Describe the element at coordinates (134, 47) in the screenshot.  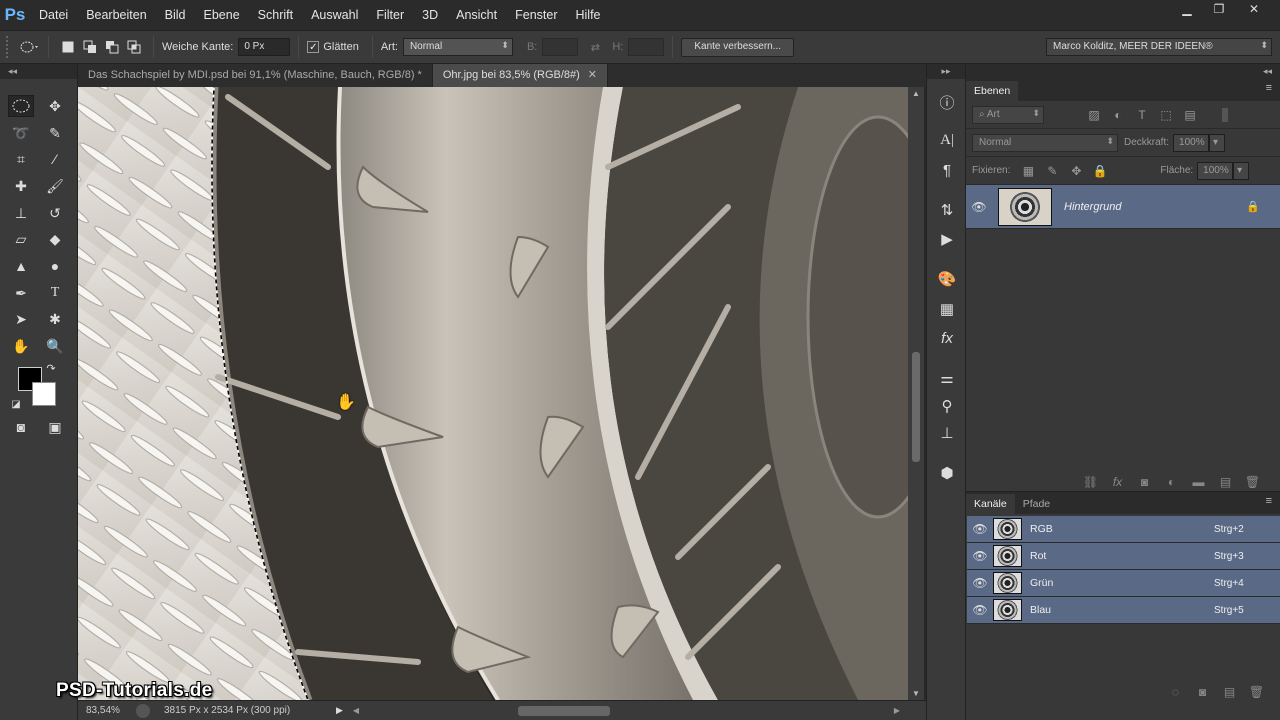
I see `intersect-selection-icon` at that location.